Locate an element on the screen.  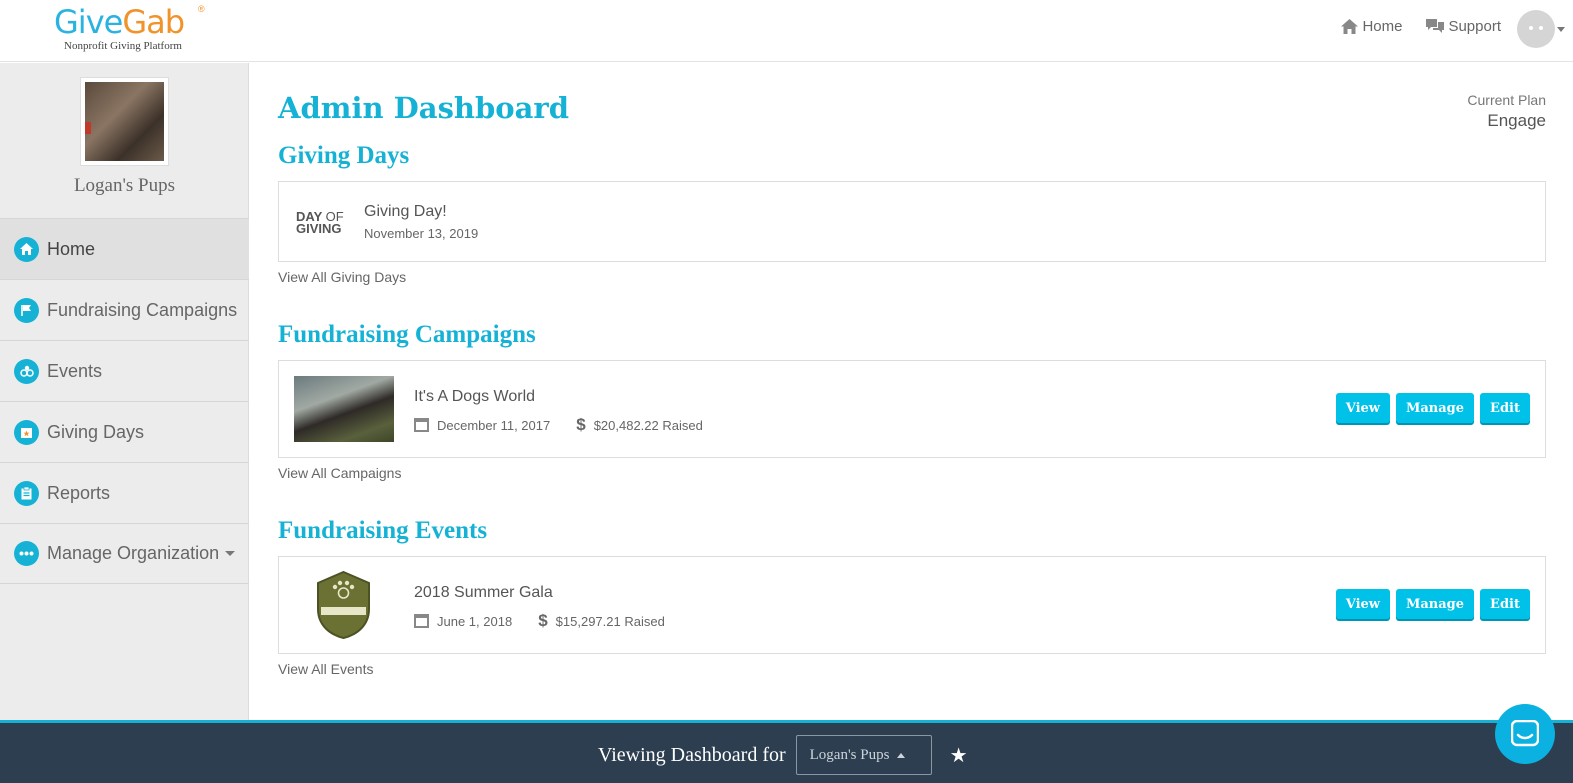
top-nav-home-link: Home is located at coordinates (1371, 26).